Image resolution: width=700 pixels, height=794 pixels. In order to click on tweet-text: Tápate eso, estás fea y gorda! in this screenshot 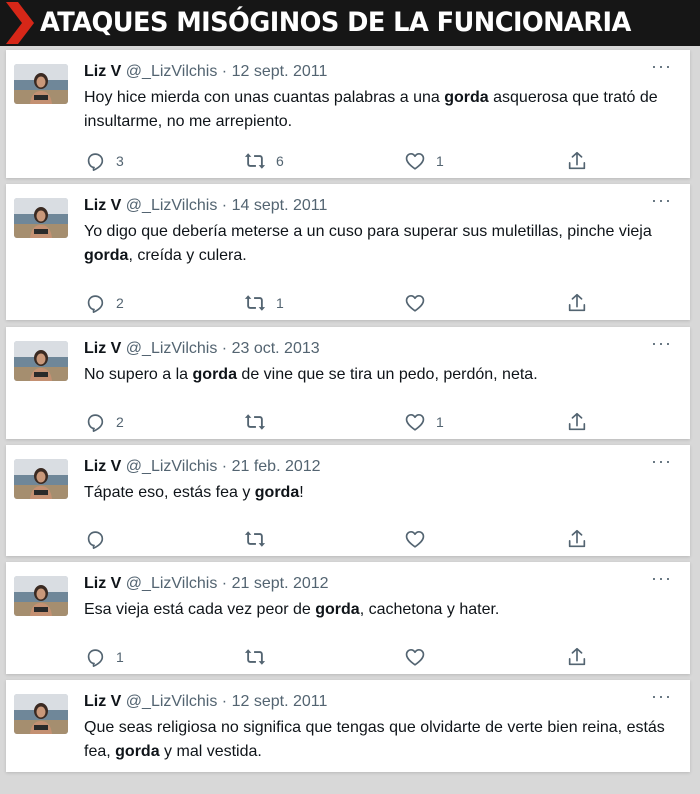, I will do `click(382, 493)`.